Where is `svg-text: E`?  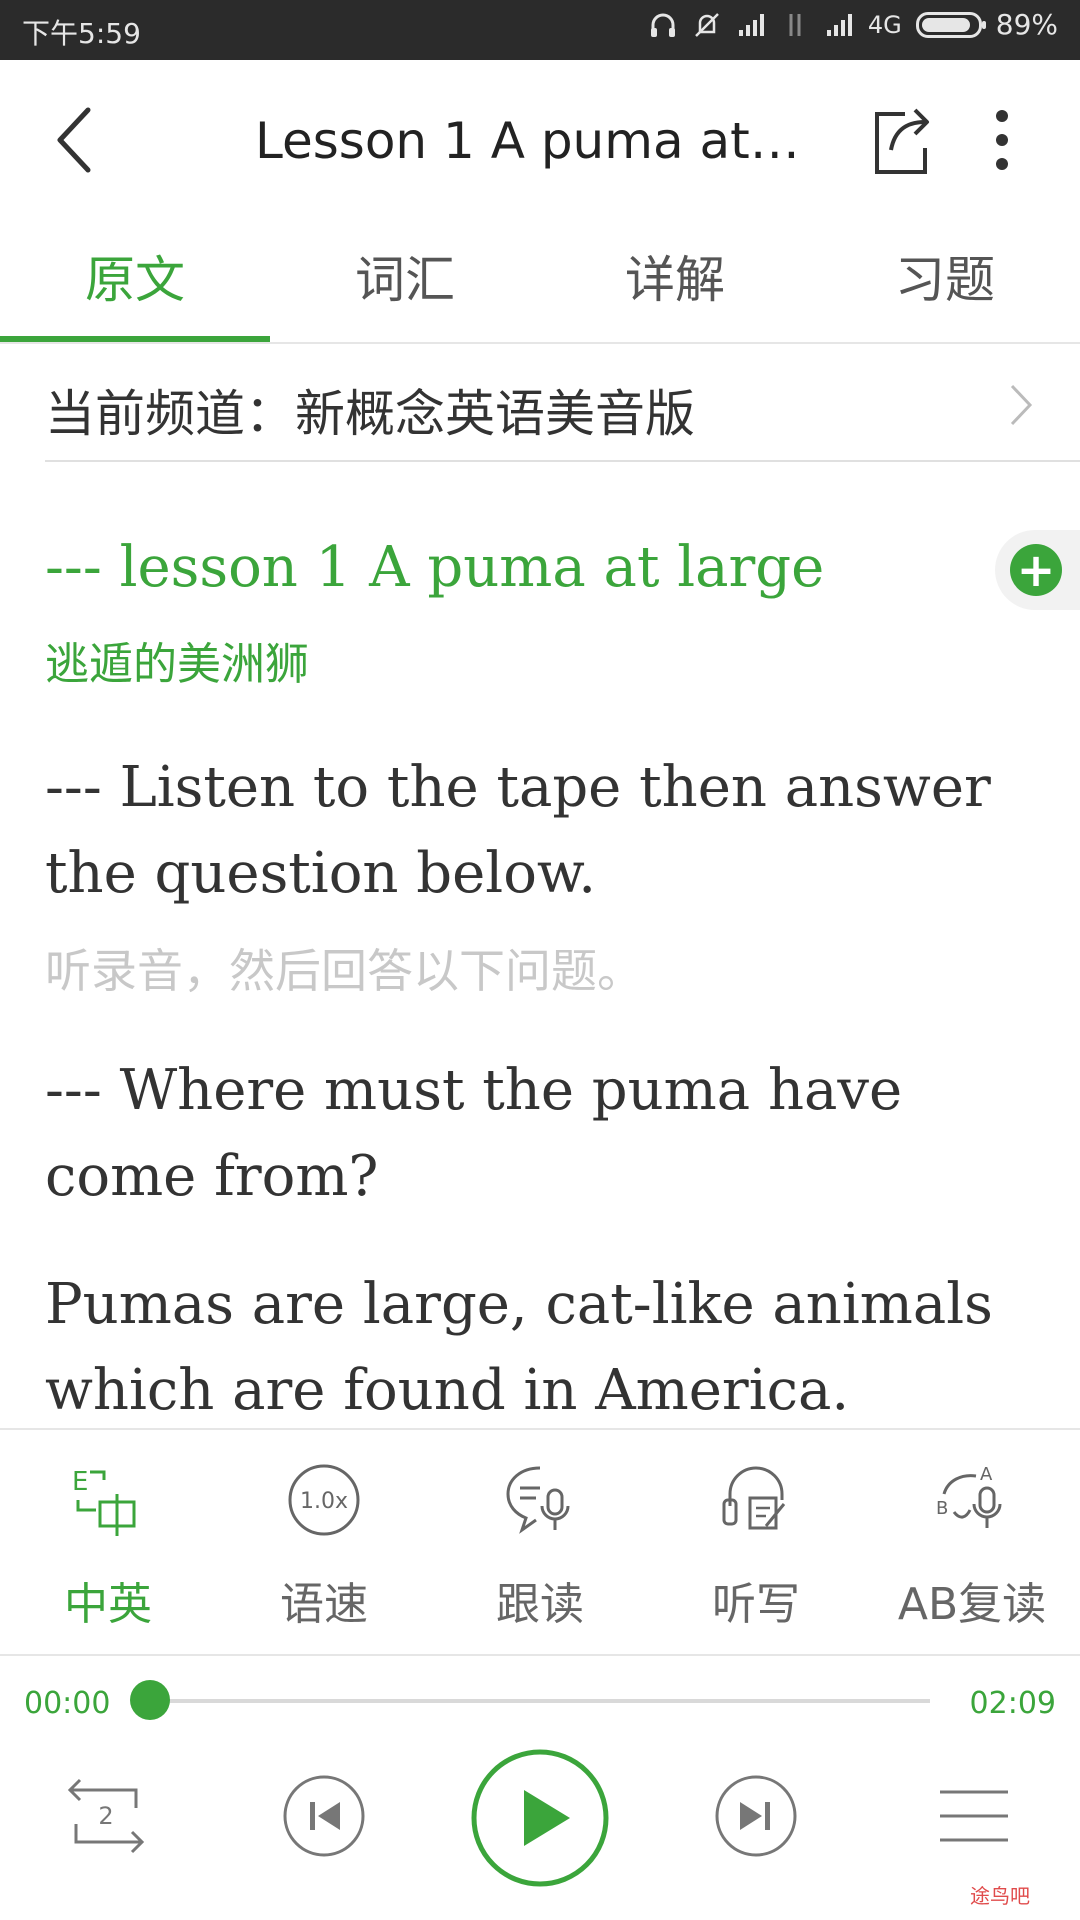
svg-text: E is located at coordinates (80, 1482).